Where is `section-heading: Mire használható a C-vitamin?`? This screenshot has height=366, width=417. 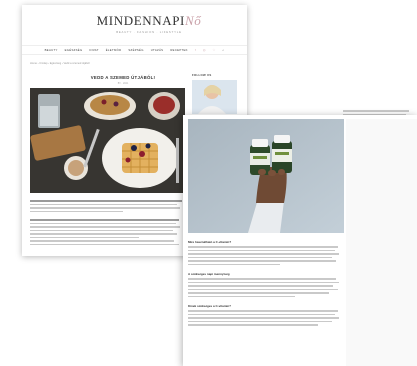
section-heading: Mire használható a C-vitamin? is located at coordinates (210, 242).